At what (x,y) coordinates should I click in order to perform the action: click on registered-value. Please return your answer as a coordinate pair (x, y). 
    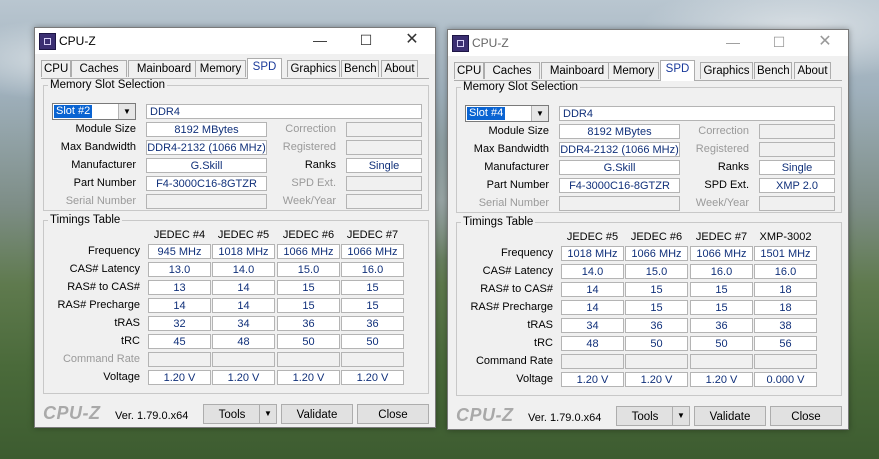
    Looking at the image, I should click on (384, 147).